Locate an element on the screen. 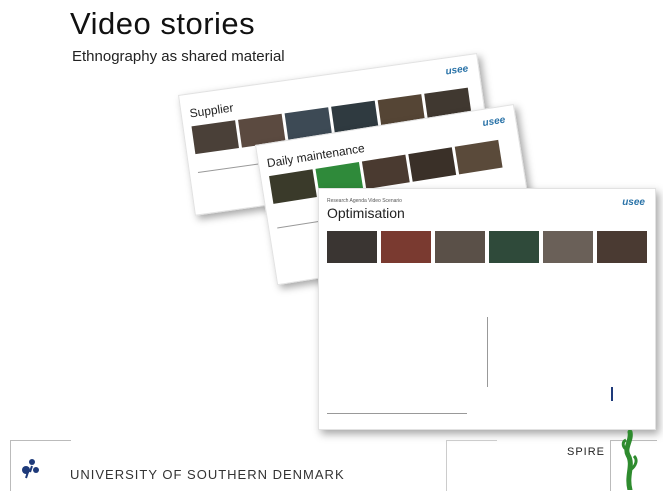 This screenshot has height=493, width=663. sheet-title: Optimisation is located at coordinates (366, 213).